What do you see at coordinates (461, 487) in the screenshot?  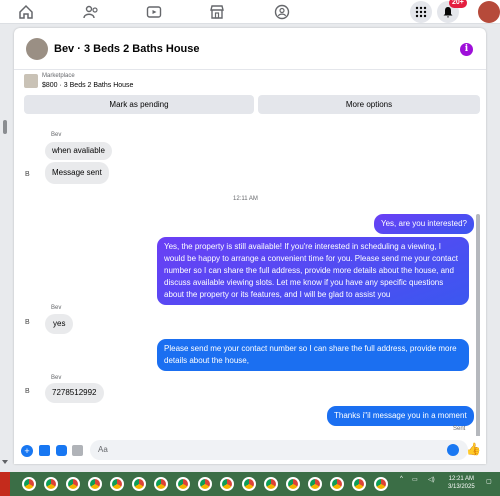 I see `clock-date: 3/13/2025` at bounding box center [461, 487].